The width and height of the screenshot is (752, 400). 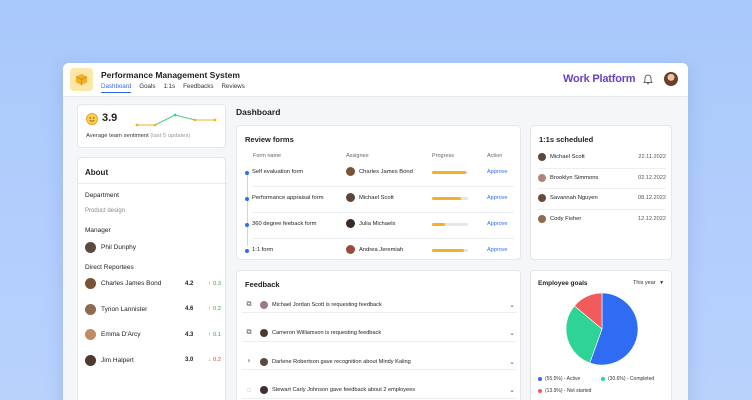 I want to click on reportee-delta: ↑ 0.3, so click(x=212, y=284).